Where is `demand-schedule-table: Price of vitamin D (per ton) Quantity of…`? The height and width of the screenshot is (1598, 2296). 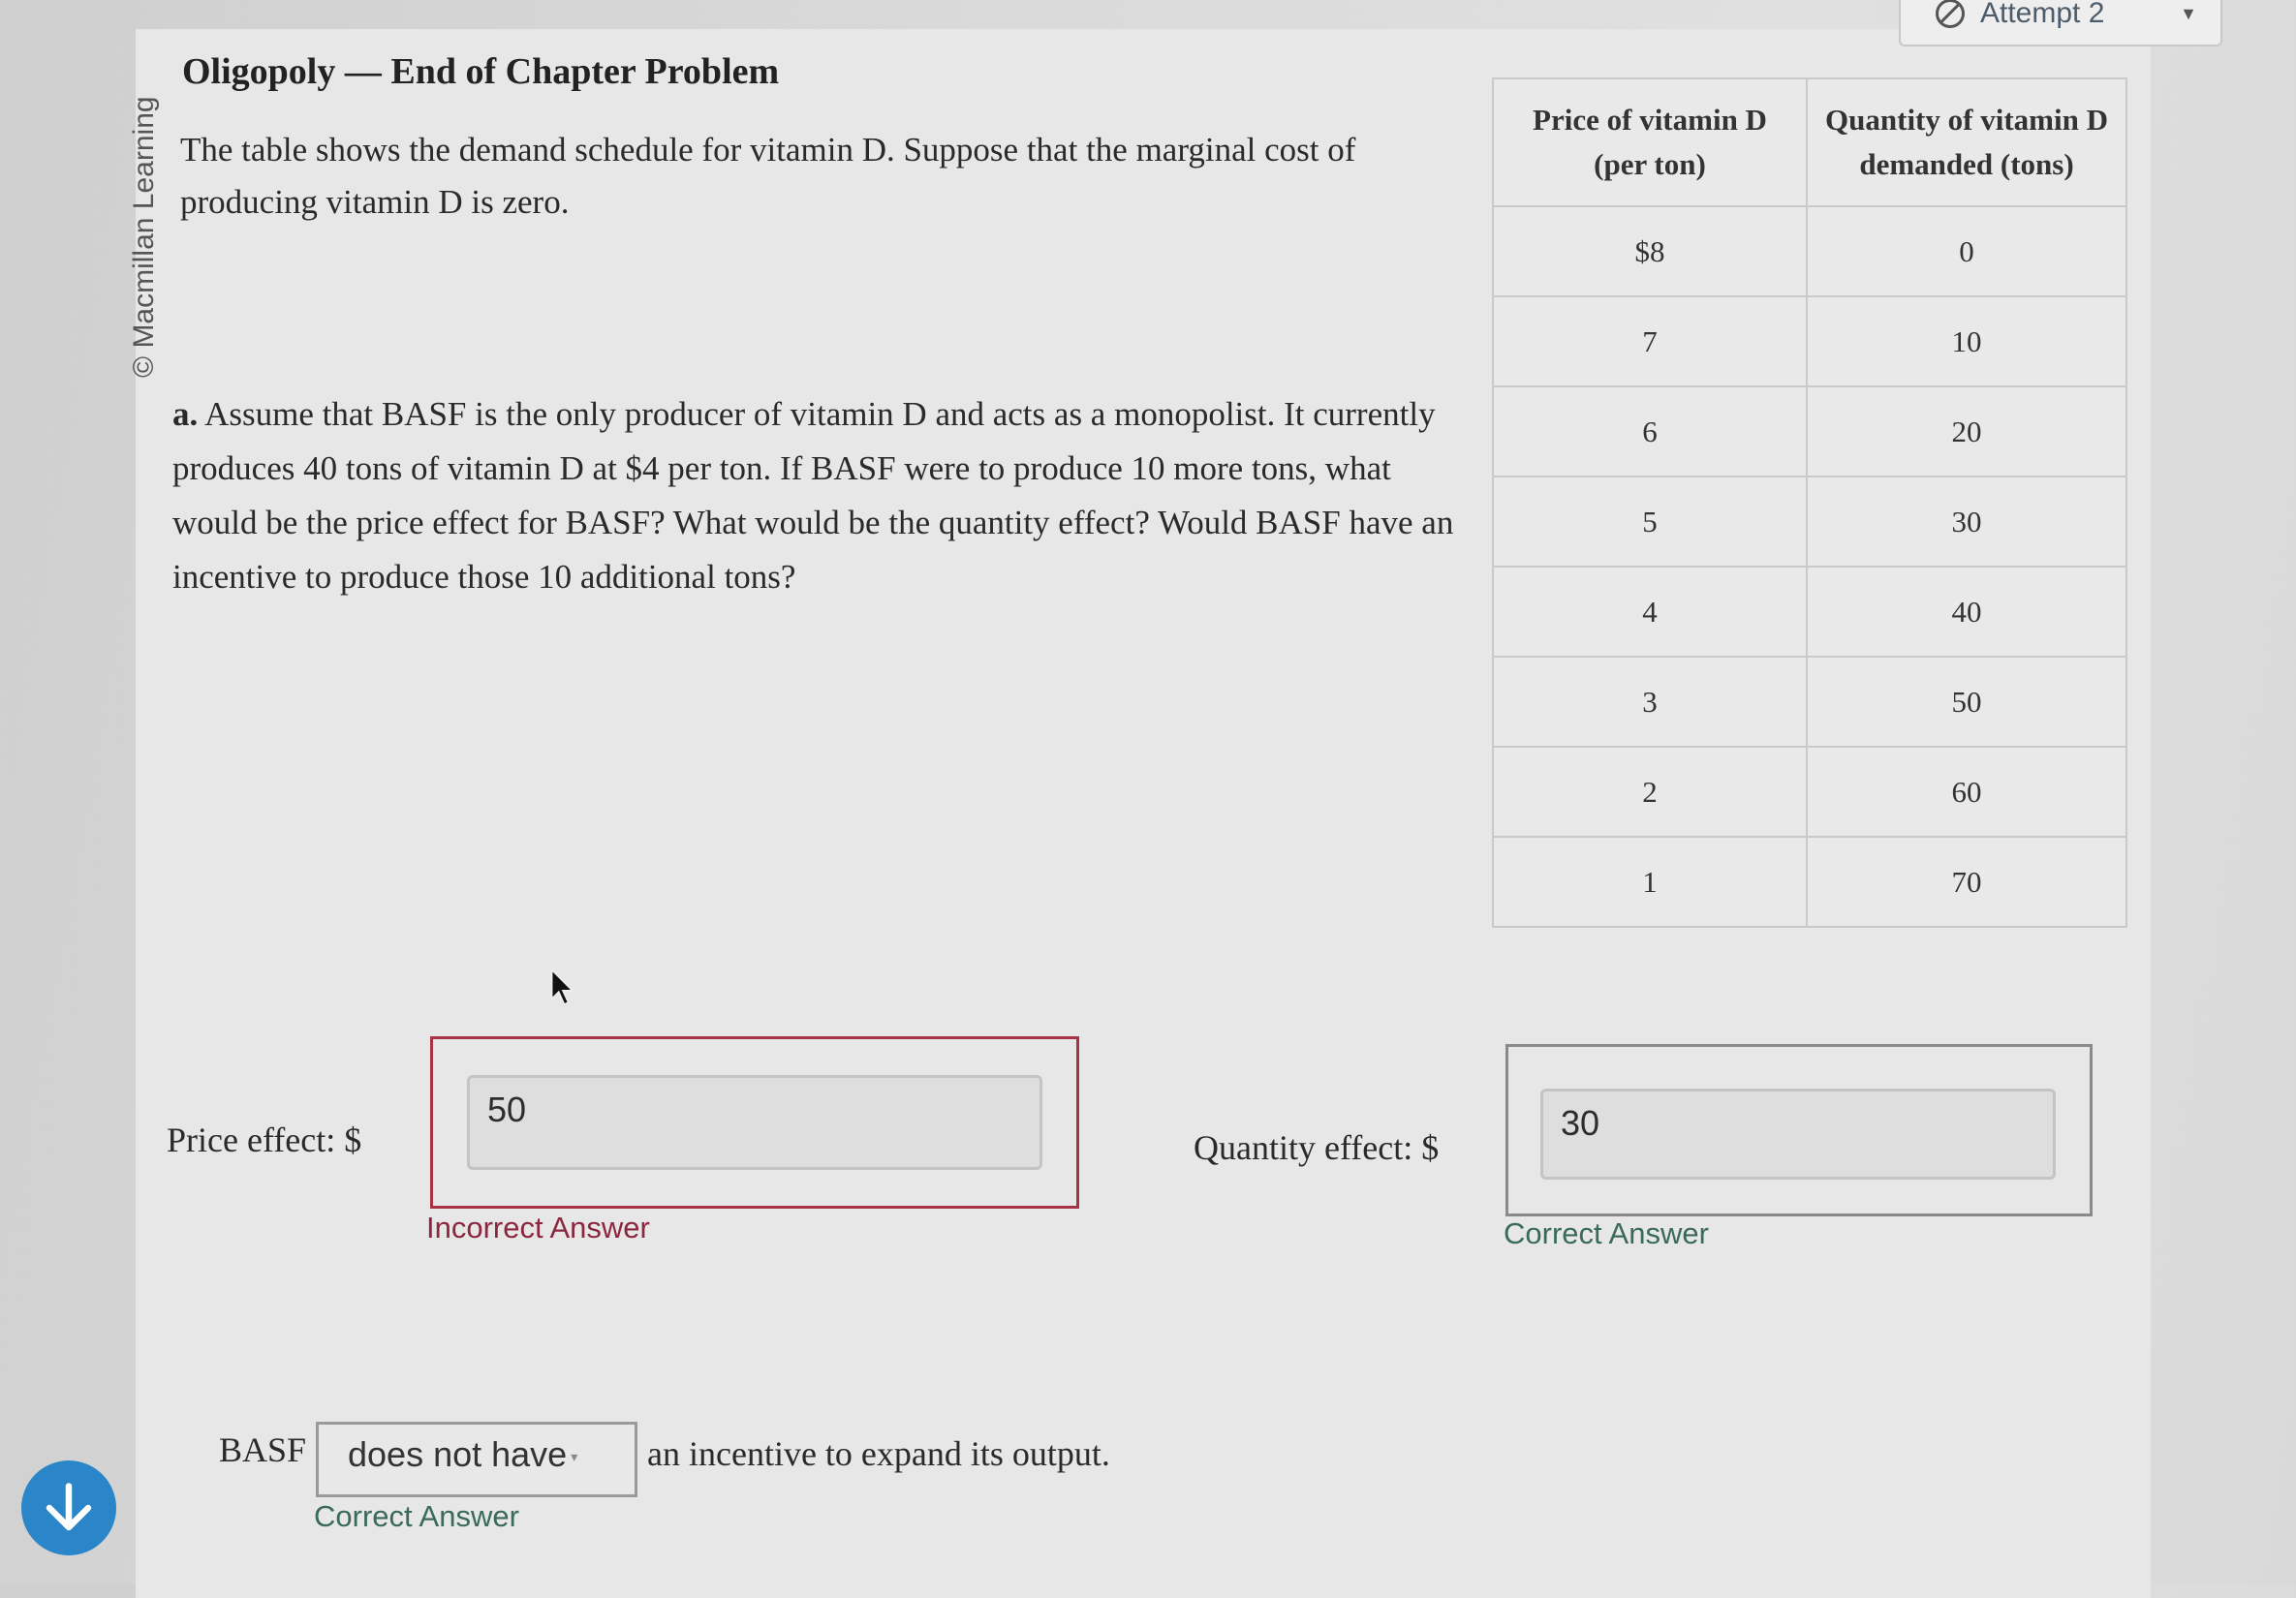
demand-schedule-table: Price of vitamin D (per ton) Quantity of… is located at coordinates (1809, 502).